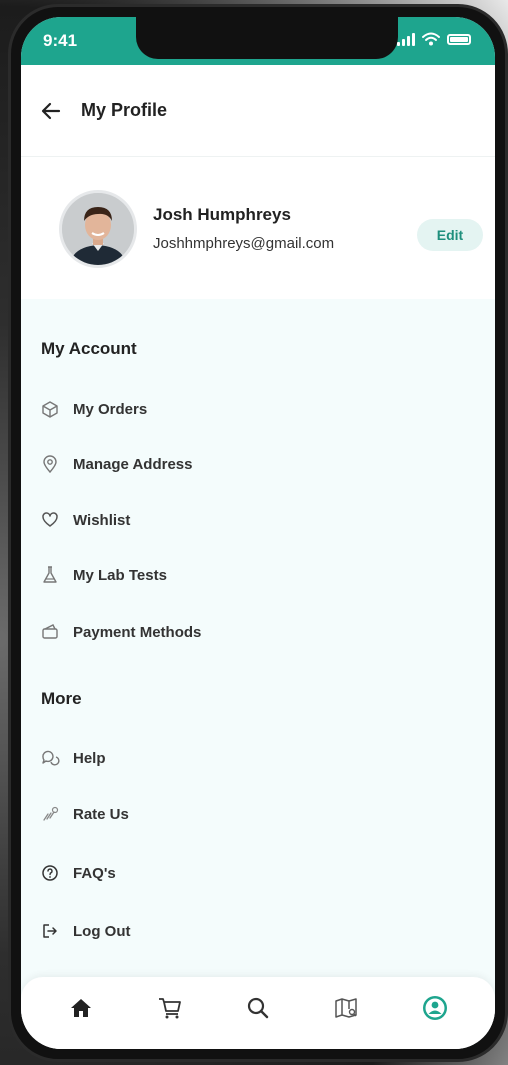 The image size is (508, 1065). Describe the element at coordinates (244, 243) in the screenshot. I see `profile-email: Joshhmphreys@gmail.com` at that location.